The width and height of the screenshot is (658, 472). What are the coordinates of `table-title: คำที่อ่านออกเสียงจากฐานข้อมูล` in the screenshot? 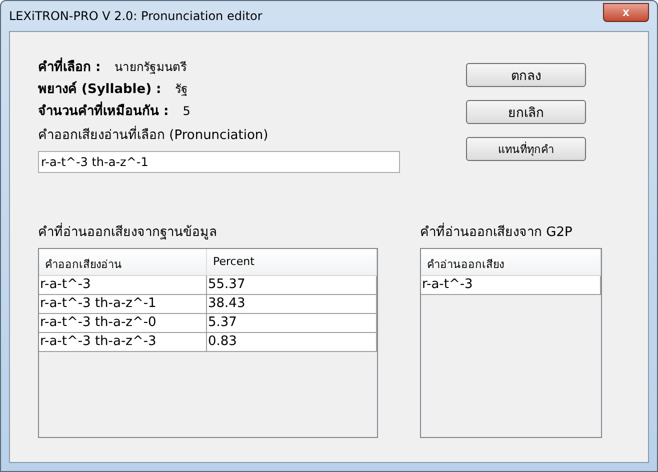 It's located at (208, 231).